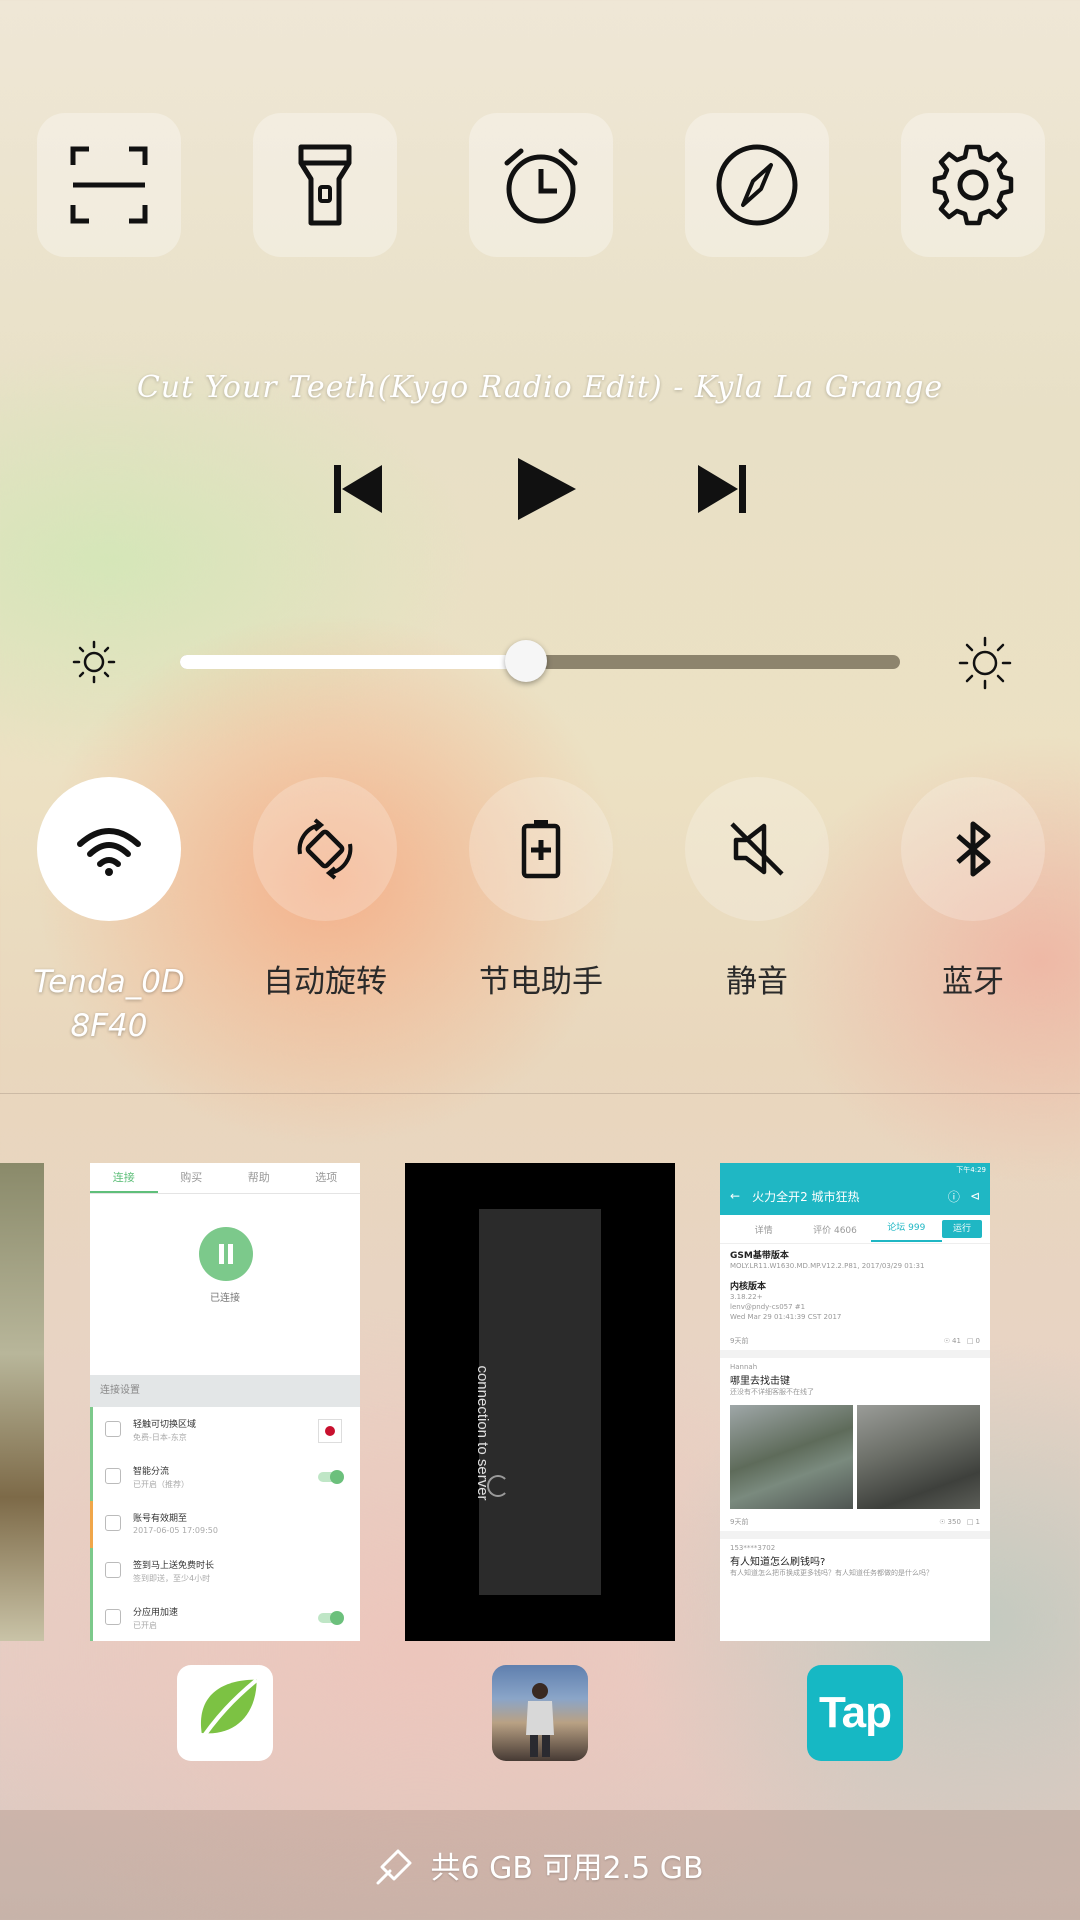 The image size is (1080, 1920). I want to click on share-icon: ⊲, so click(974, 1196).